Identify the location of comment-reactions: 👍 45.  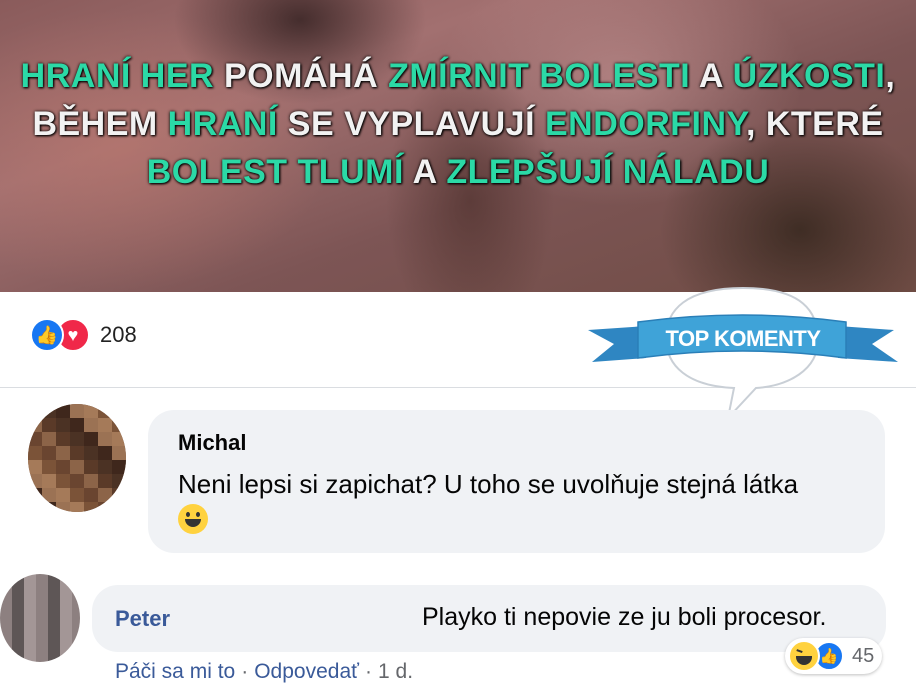
(834, 656).